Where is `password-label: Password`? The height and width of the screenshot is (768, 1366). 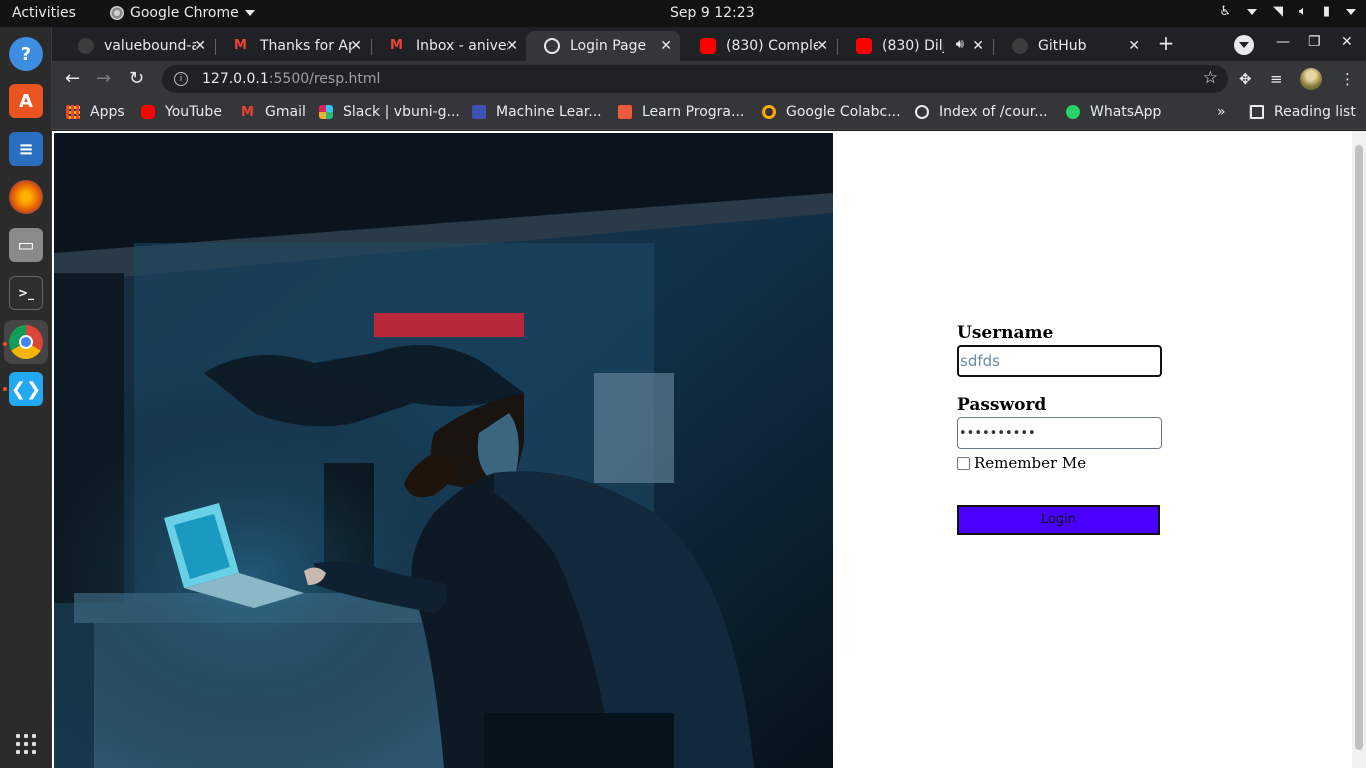 password-label: Password is located at coordinates (1002, 405).